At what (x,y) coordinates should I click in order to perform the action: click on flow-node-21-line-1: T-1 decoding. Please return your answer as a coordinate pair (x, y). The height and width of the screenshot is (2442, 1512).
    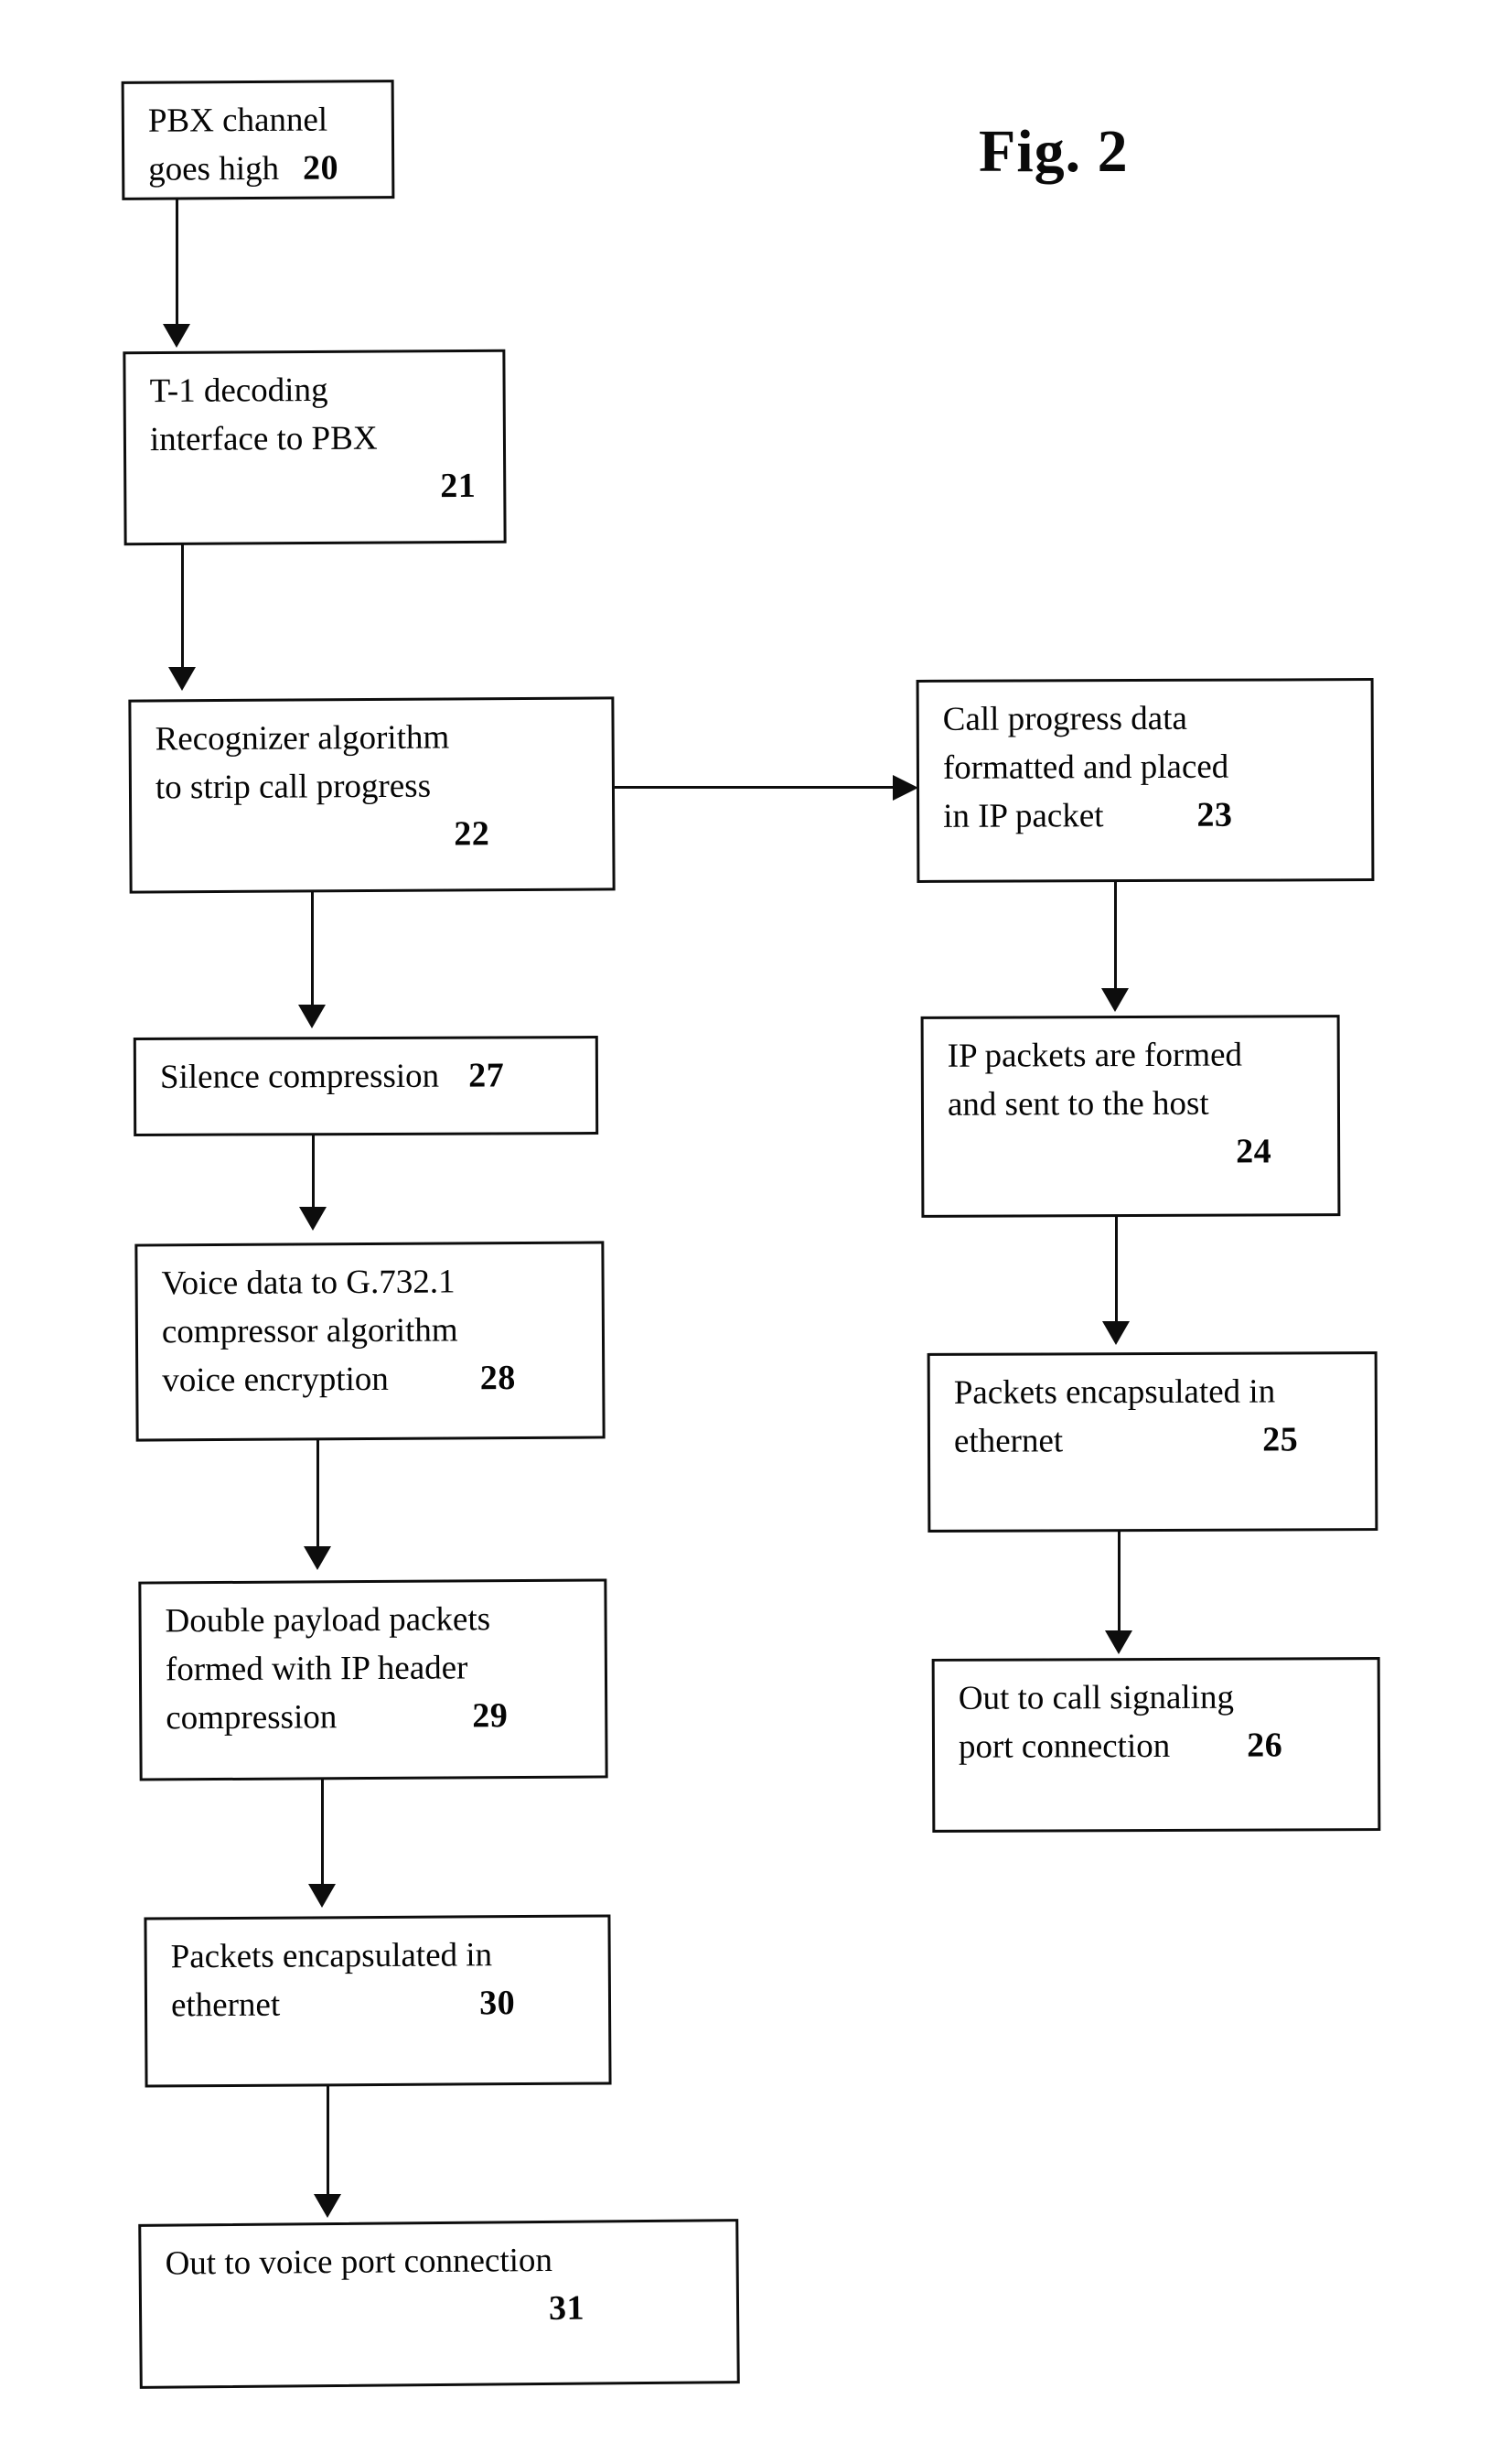
    Looking at the image, I should click on (238, 391).